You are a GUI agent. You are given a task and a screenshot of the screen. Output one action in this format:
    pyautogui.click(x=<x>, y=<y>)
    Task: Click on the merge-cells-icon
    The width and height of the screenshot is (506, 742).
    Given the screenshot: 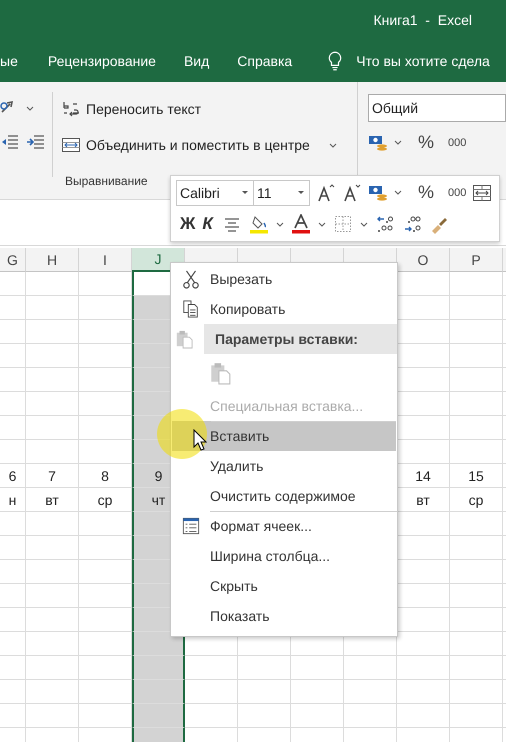 What is the action you would take?
    pyautogui.click(x=482, y=192)
    